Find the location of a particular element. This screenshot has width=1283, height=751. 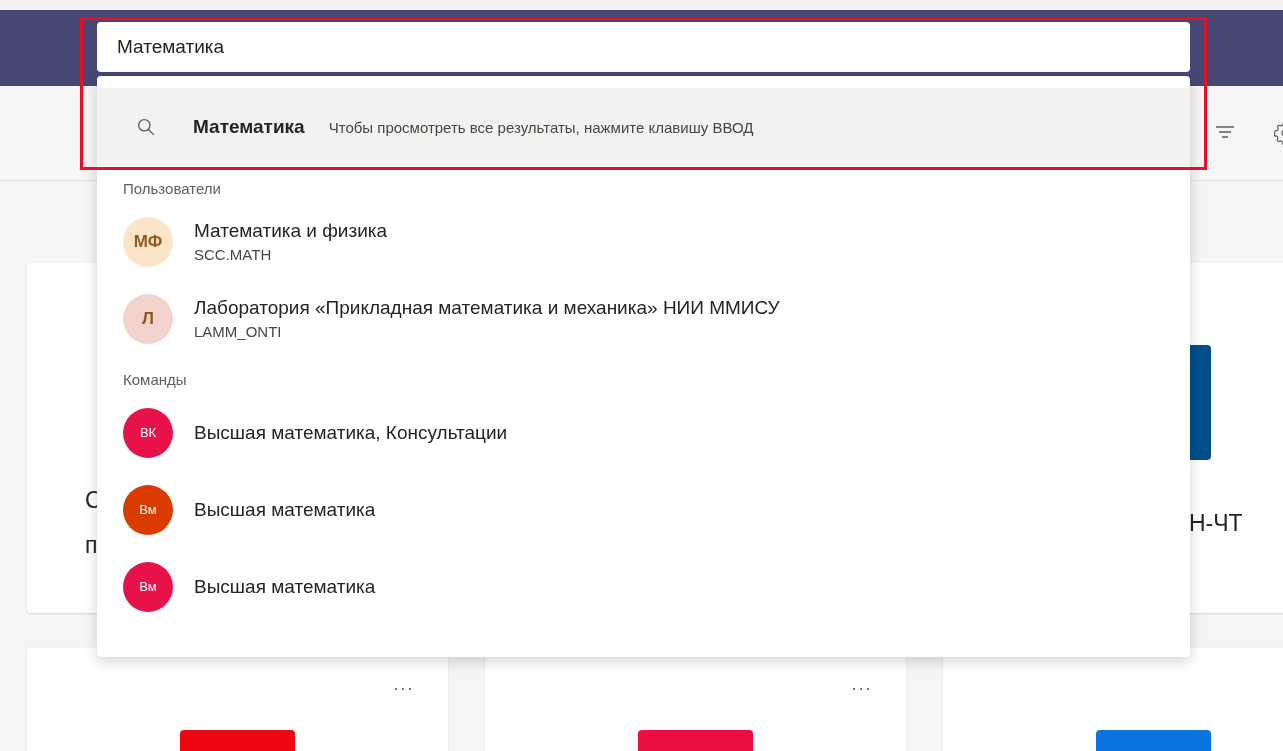

section-heading: Пользователи is located at coordinates (172, 188).